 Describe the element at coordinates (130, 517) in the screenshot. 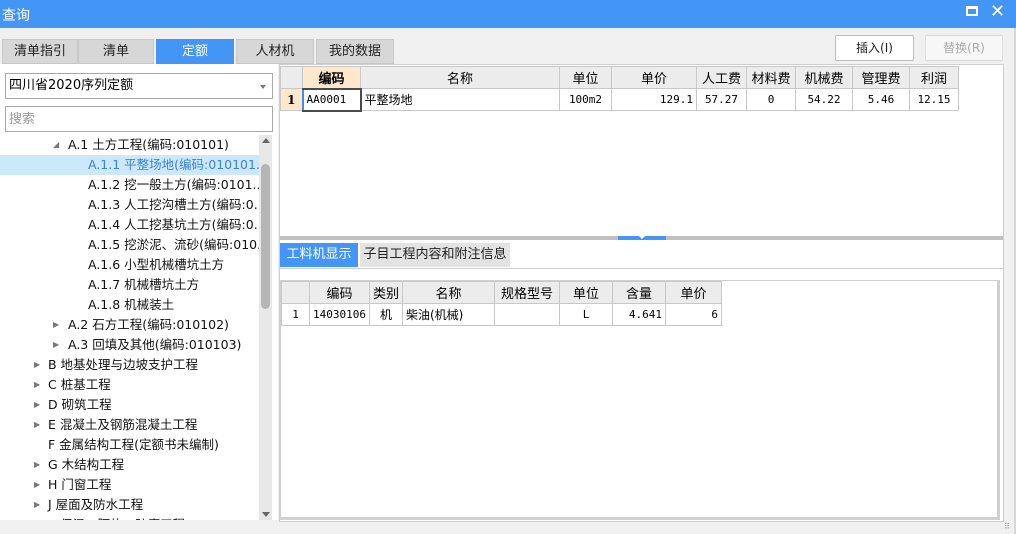

I see `tree-item: ▶ K 保温、隔热、防腐工程` at that location.